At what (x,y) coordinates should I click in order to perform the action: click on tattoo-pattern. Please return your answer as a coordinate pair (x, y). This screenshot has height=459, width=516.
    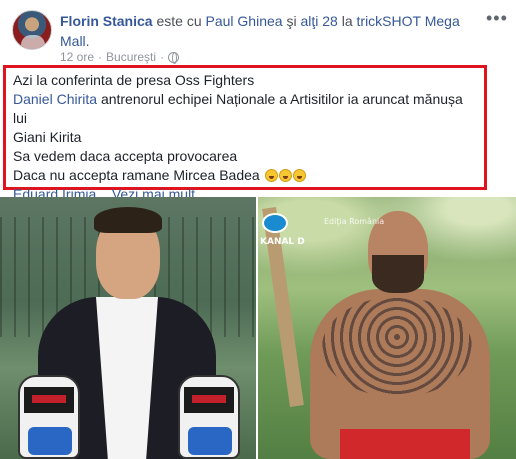
    Looking at the image, I should click on (397, 347).